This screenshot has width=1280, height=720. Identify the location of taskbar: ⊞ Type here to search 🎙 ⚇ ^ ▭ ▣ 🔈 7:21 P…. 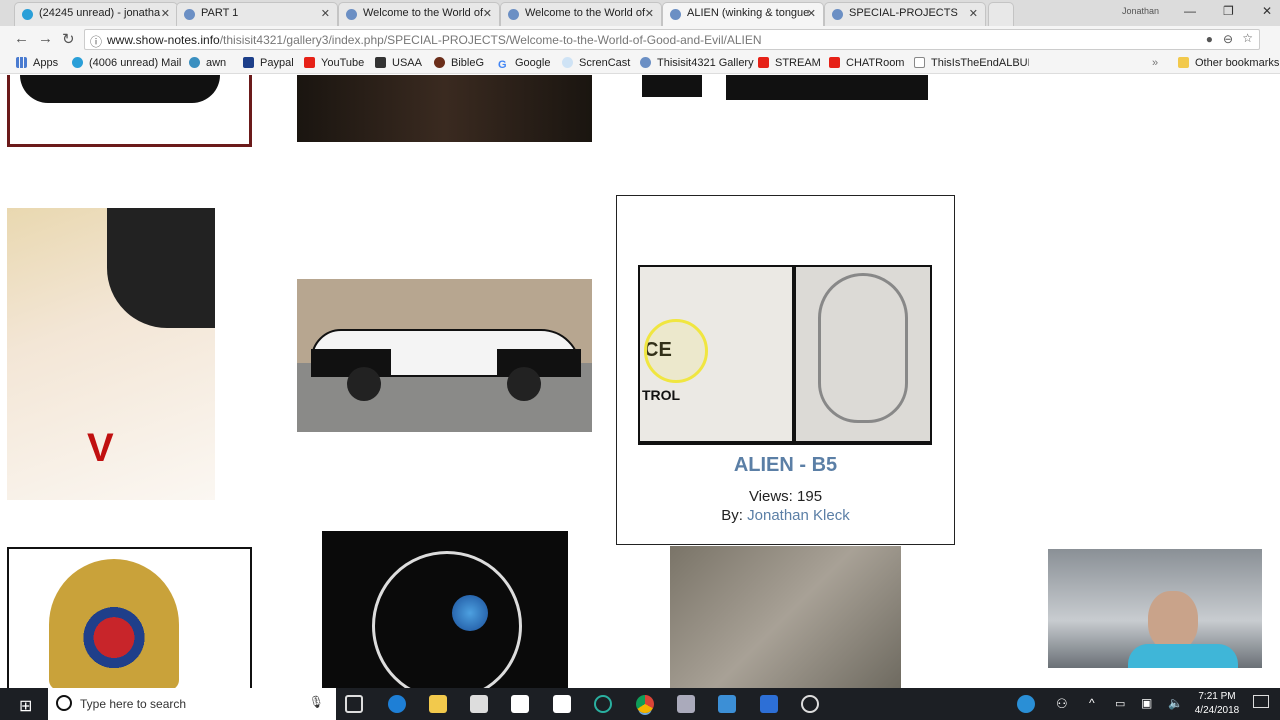
(640, 704).